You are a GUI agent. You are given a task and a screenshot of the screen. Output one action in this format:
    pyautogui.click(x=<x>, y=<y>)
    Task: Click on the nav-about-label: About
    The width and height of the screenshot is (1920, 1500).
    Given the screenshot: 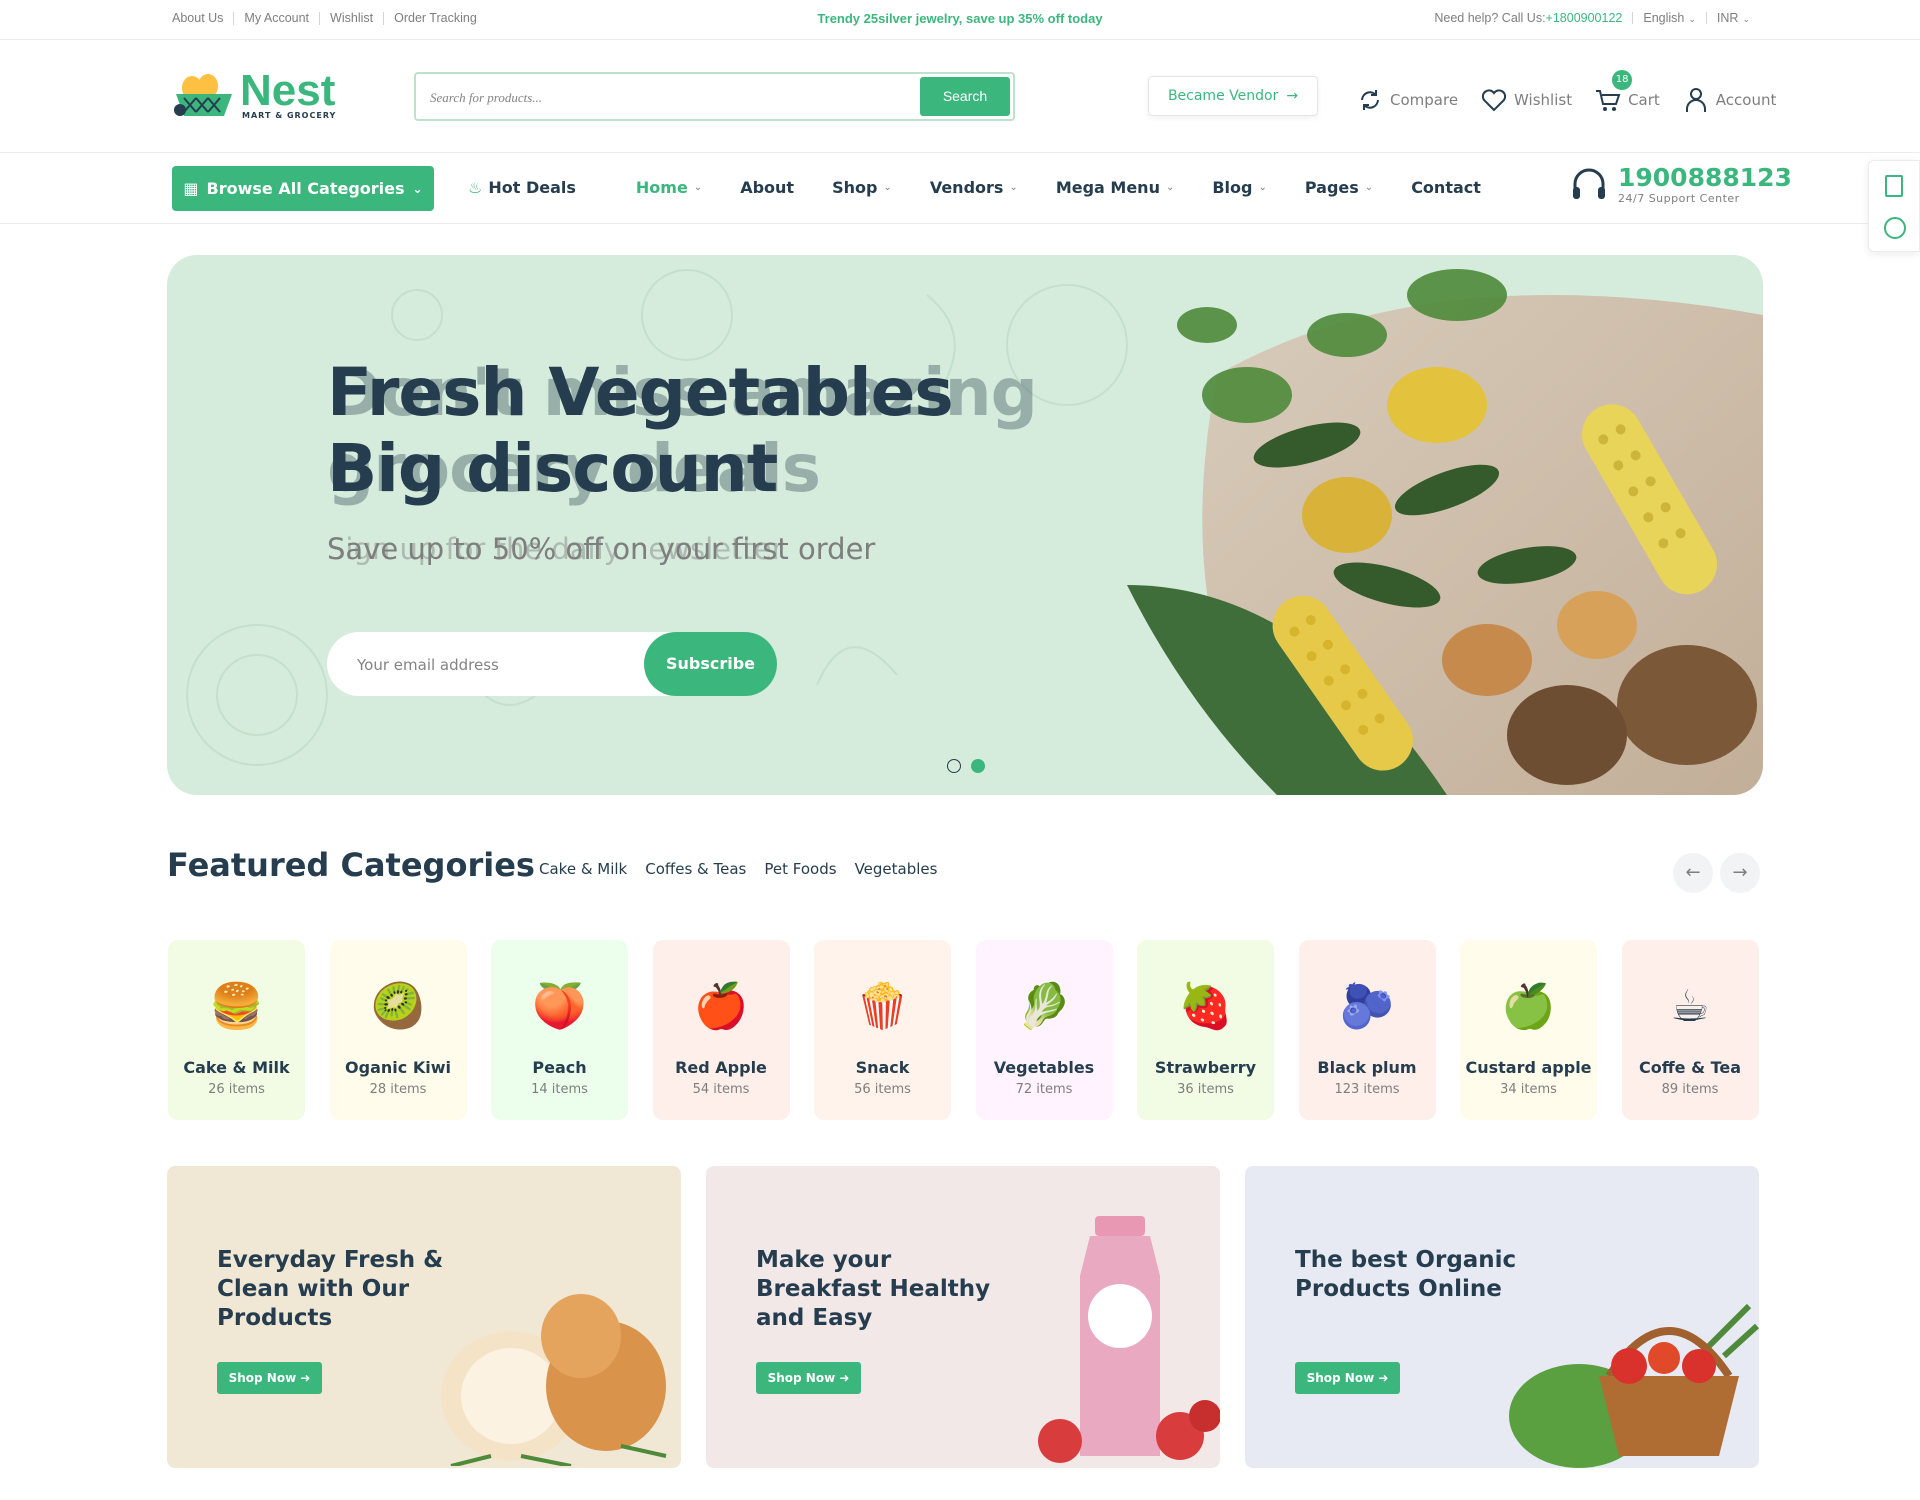 What is the action you would take?
    pyautogui.click(x=767, y=187)
    